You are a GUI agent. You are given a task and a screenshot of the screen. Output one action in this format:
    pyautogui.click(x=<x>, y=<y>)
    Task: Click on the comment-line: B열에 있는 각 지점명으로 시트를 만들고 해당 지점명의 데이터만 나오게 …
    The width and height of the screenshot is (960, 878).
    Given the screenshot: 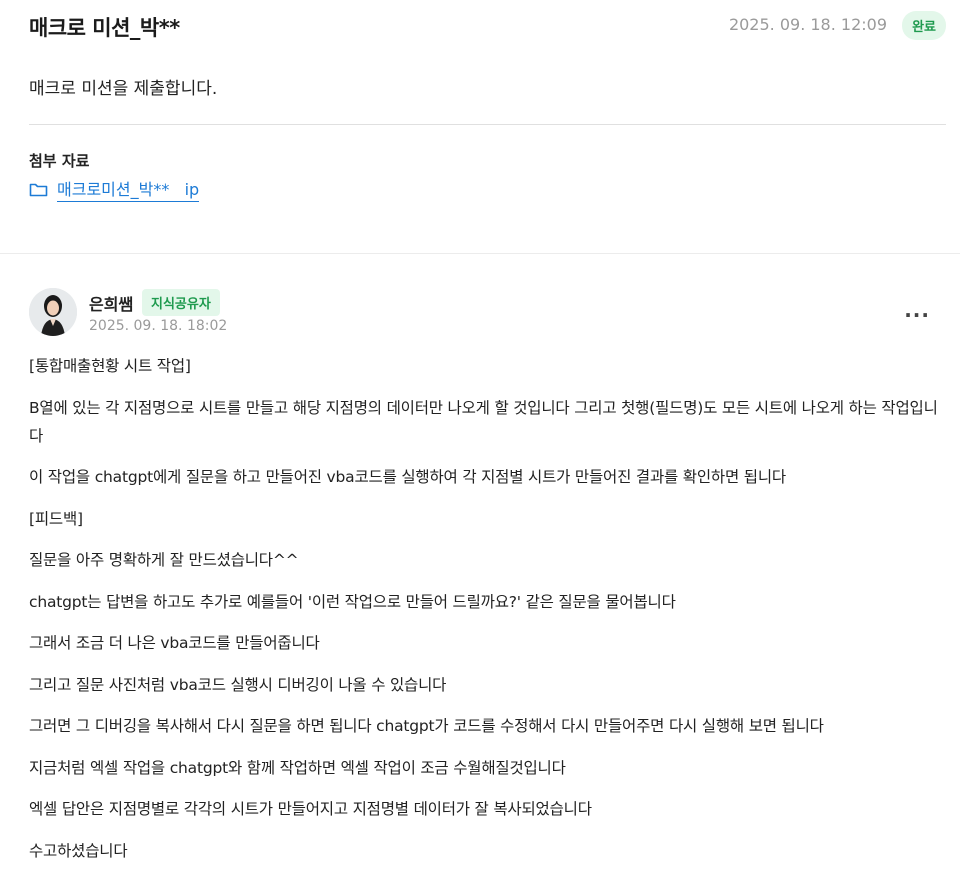 What is the action you would take?
    pyautogui.click(x=483, y=421)
    